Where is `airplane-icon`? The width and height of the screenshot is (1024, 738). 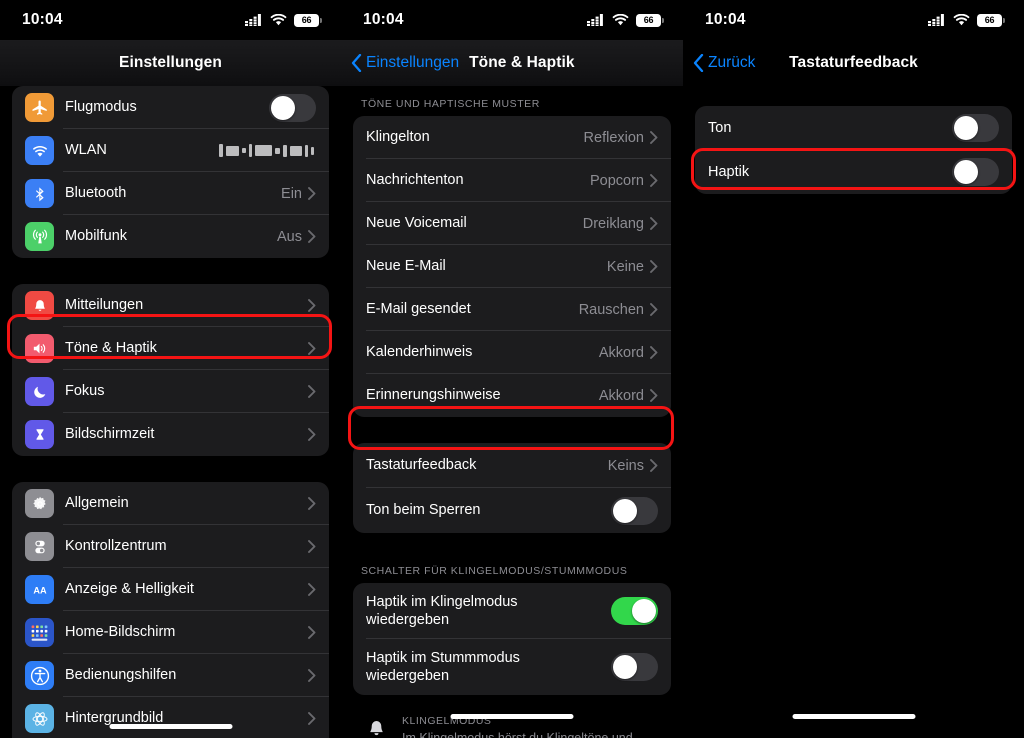 airplane-icon is located at coordinates (39, 107).